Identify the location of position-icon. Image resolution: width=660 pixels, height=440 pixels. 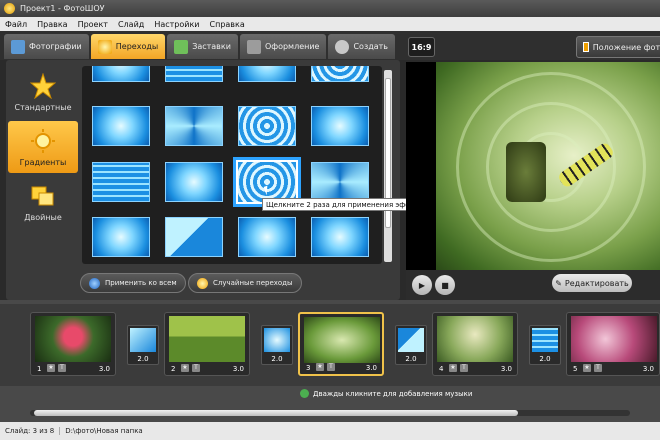
(586, 47).